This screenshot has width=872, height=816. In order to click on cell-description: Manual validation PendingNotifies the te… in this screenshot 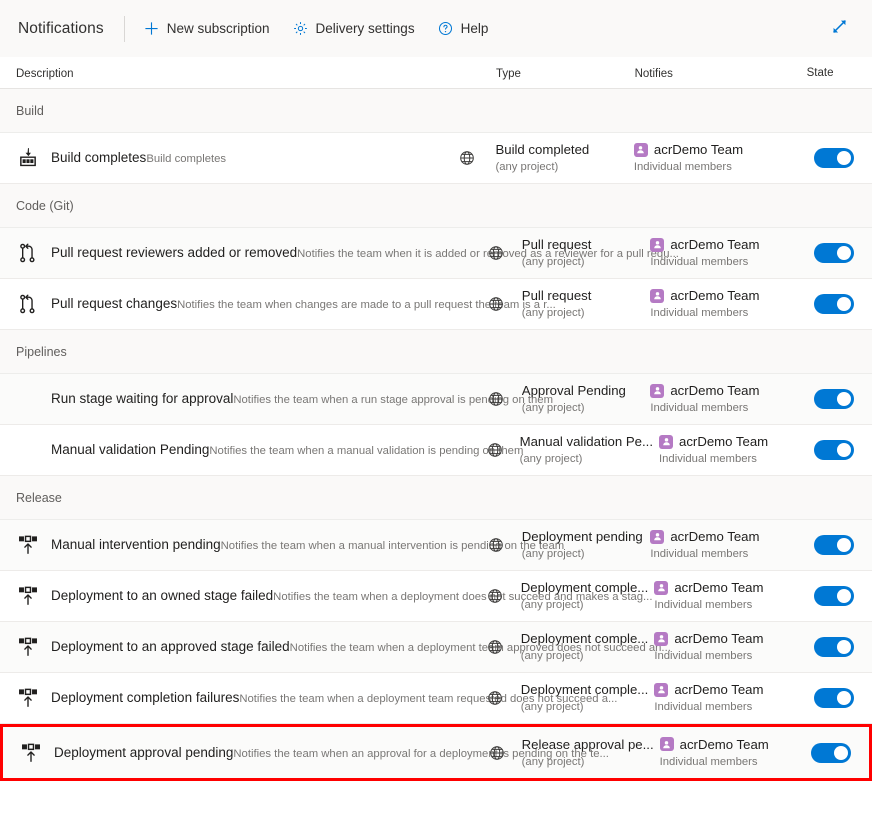, I will do `click(261, 450)`.